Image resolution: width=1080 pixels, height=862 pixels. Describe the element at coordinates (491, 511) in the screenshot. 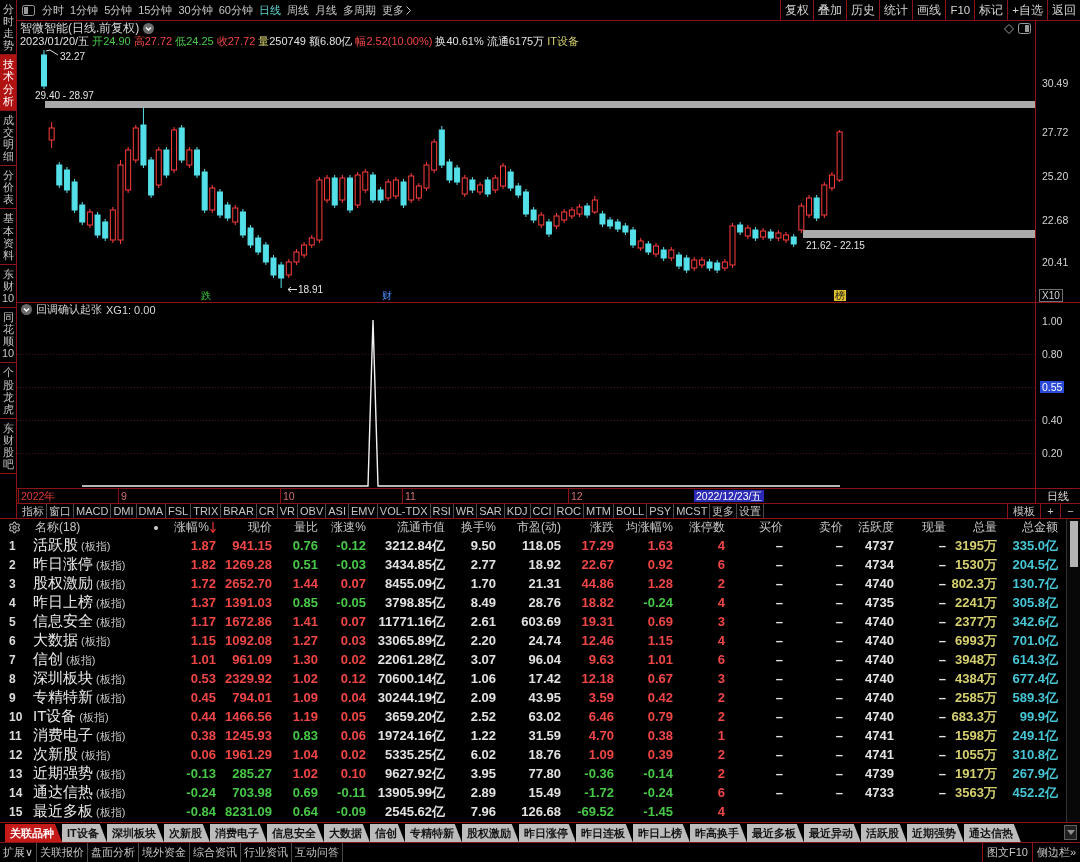

I see `indicator-tab: SAR` at that location.